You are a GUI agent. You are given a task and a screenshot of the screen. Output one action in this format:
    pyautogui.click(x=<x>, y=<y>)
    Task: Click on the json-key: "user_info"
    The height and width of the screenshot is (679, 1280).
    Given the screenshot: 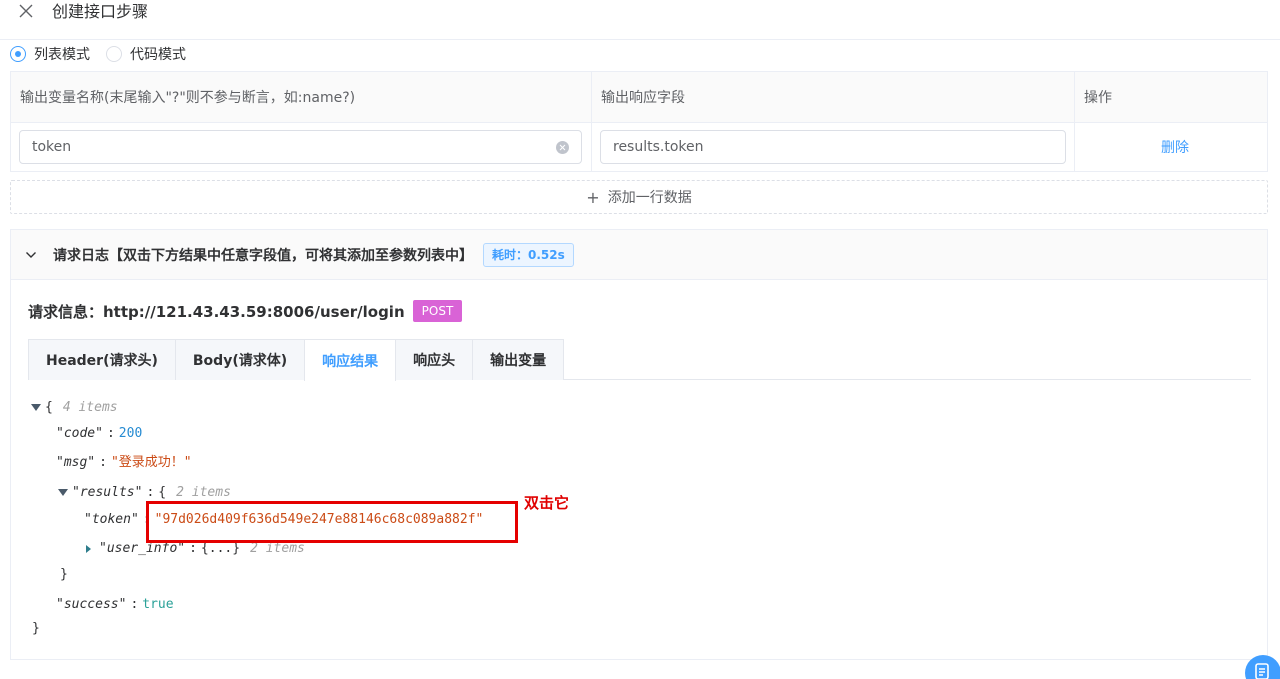 What is the action you would take?
    pyautogui.click(x=142, y=548)
    